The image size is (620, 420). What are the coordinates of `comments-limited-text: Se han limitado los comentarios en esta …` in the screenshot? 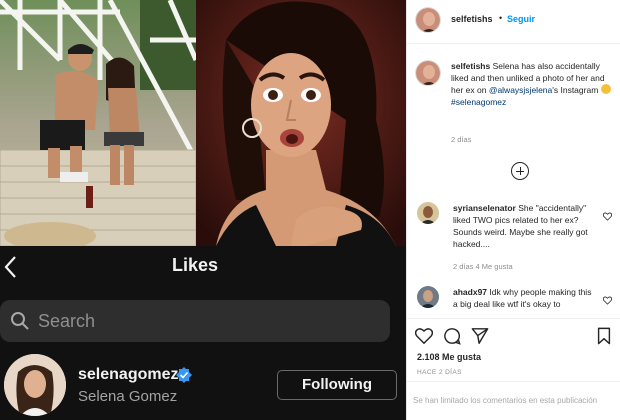 It's located at (505, 400).